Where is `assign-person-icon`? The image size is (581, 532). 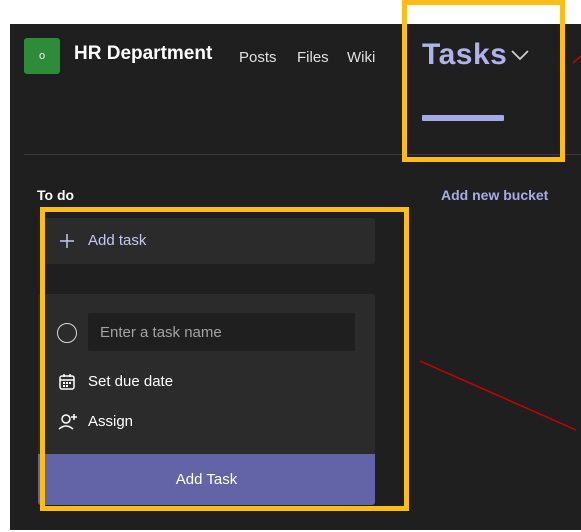 assign-person-icon is located at coordinates (68, 424).